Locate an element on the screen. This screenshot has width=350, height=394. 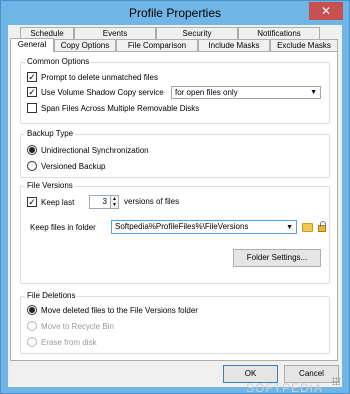
folder-label: Keep files in folder is located at coordinates (63, 227).